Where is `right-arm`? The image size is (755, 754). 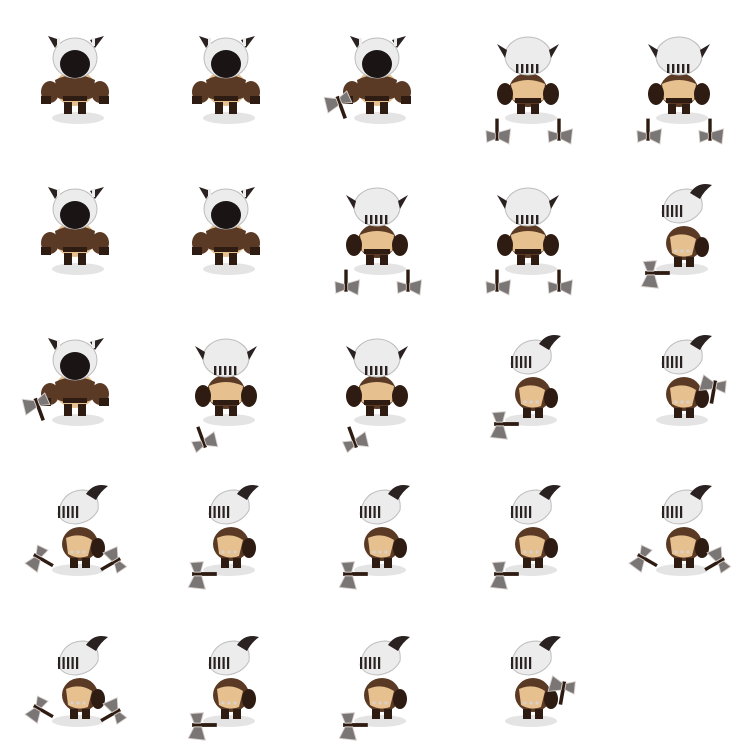
right-arm is located at coordinates (702, 94).